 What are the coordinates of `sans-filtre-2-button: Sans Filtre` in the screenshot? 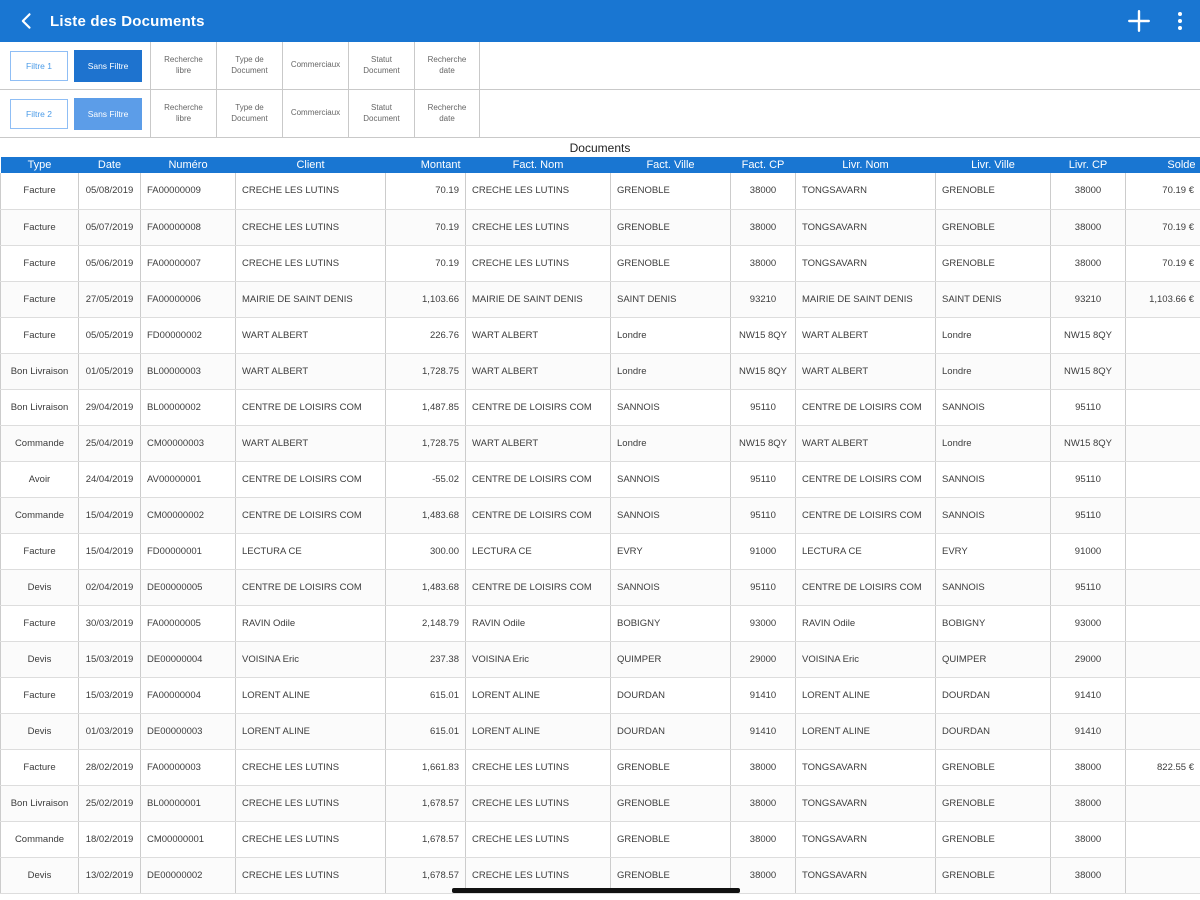 It's located at (108, 113).